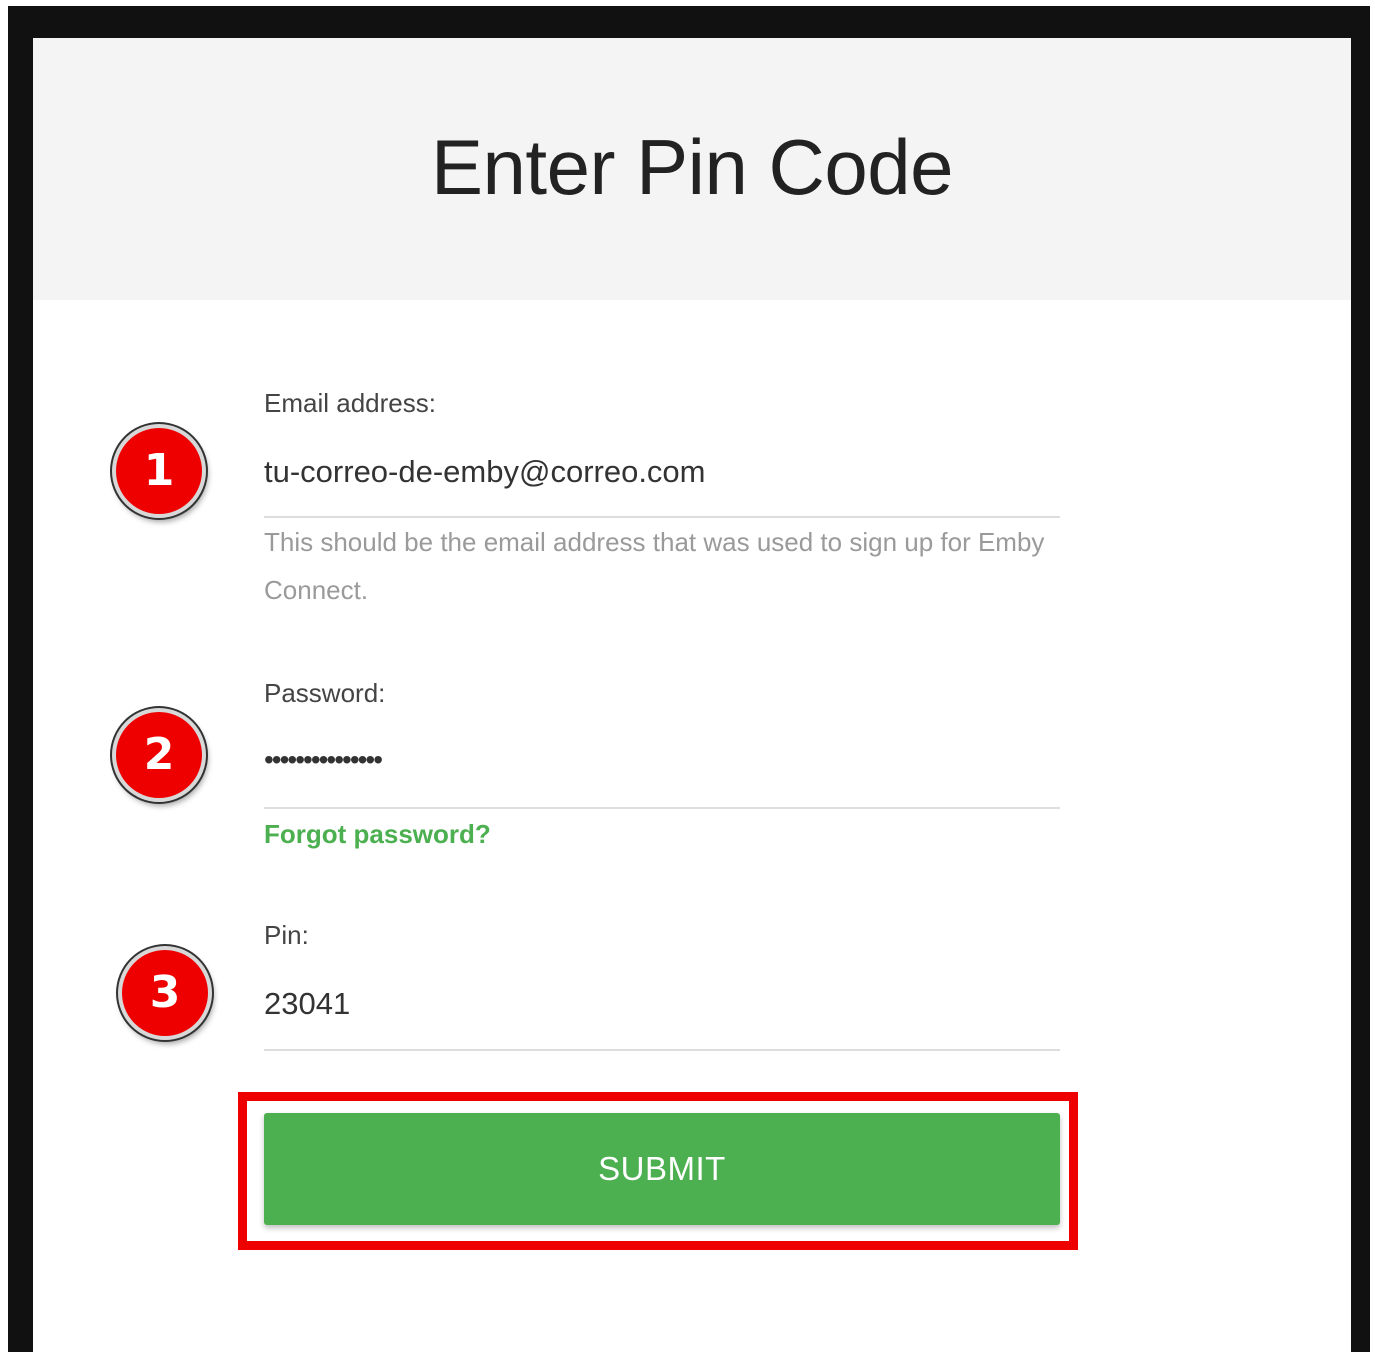  I want to click on pin-field: 23041, so click(307, 1004).